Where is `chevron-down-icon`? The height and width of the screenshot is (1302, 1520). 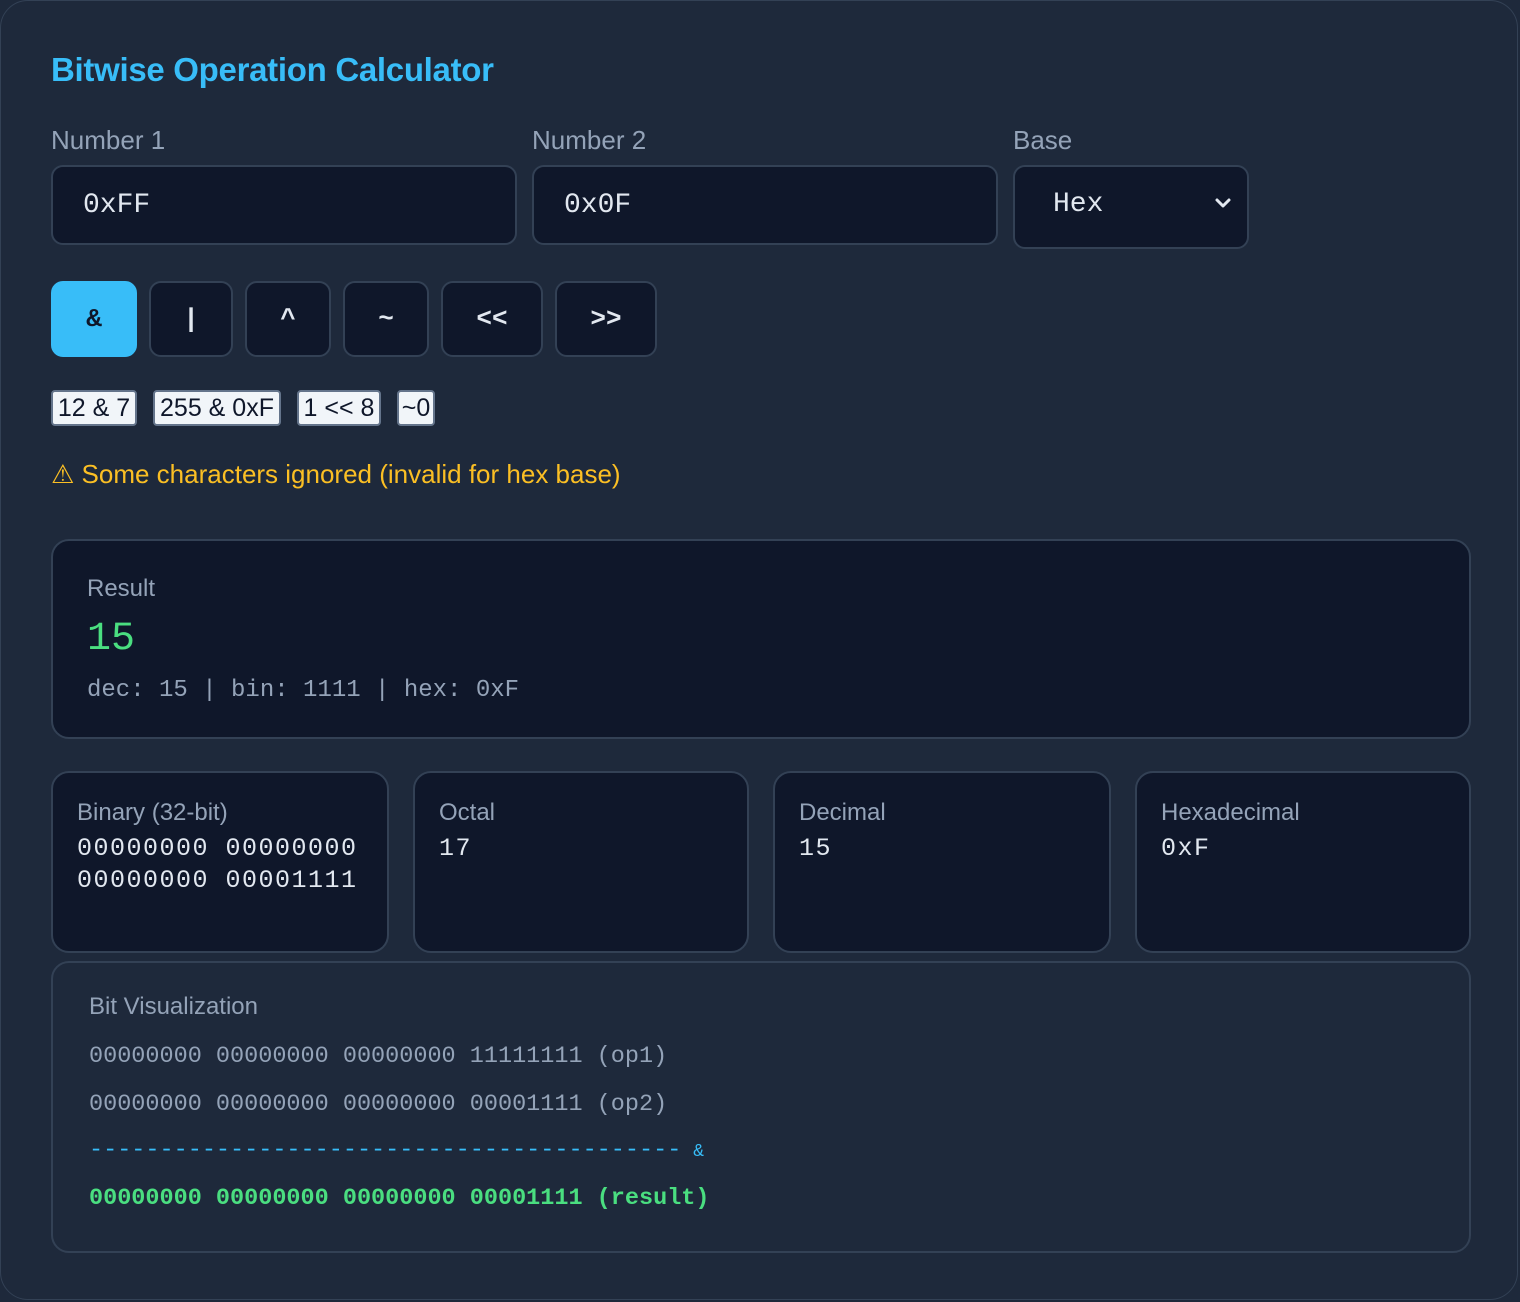 chevron-down-icon is located at coordinates (1223, 203).